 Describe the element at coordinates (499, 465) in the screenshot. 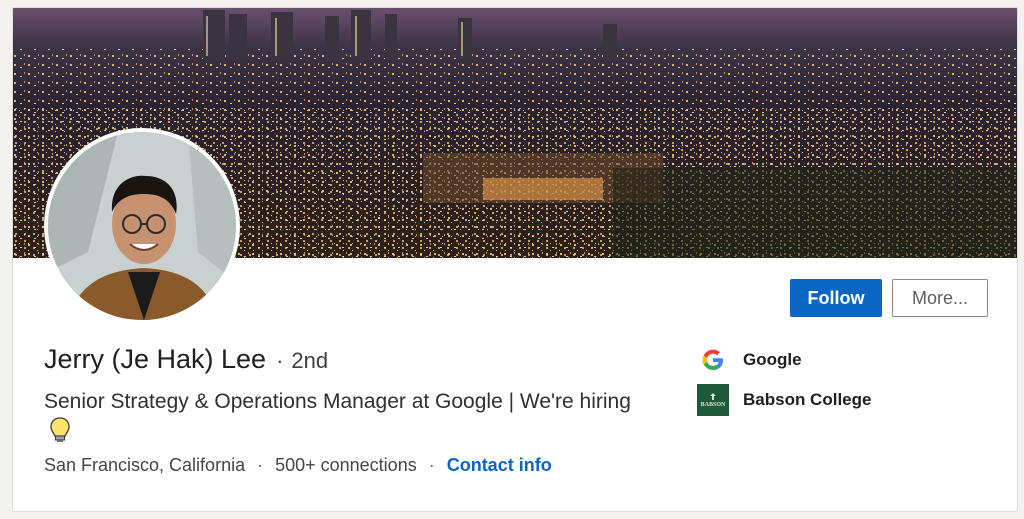

I see `contact-info-link: Contact info` at that location.